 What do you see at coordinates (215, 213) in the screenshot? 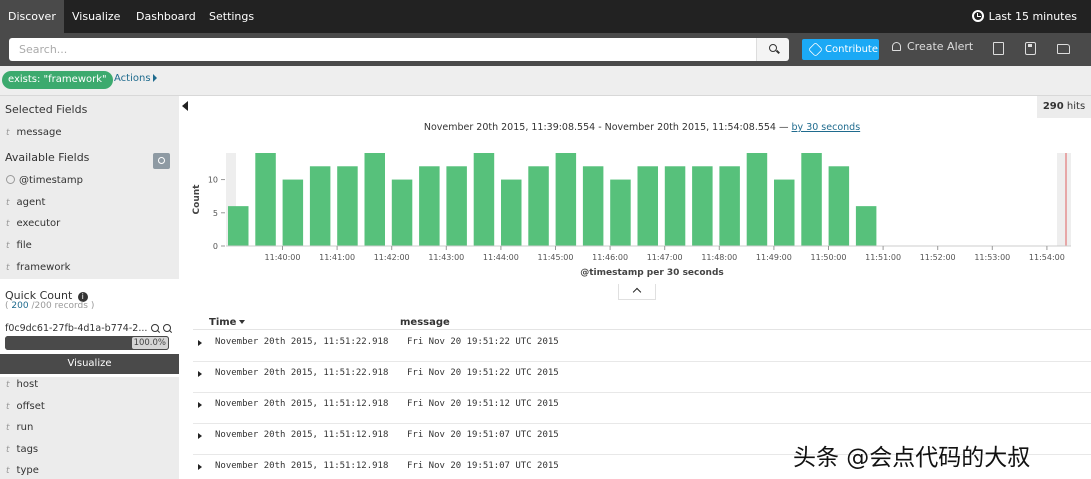
I see `y-tick-label: 5` at bounding box center [215, 213].